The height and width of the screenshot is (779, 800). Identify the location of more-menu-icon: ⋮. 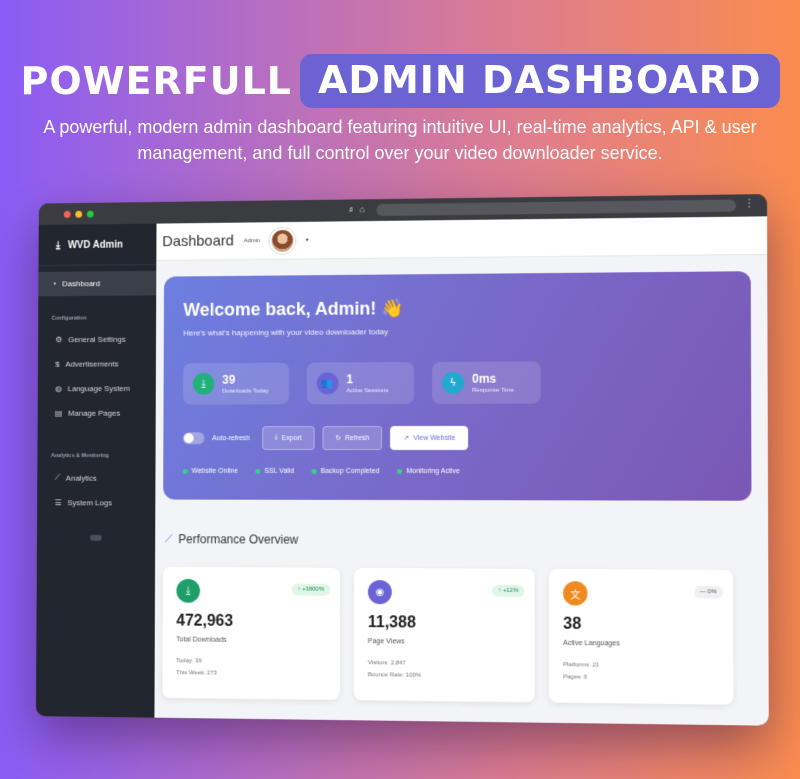
(749, 203).